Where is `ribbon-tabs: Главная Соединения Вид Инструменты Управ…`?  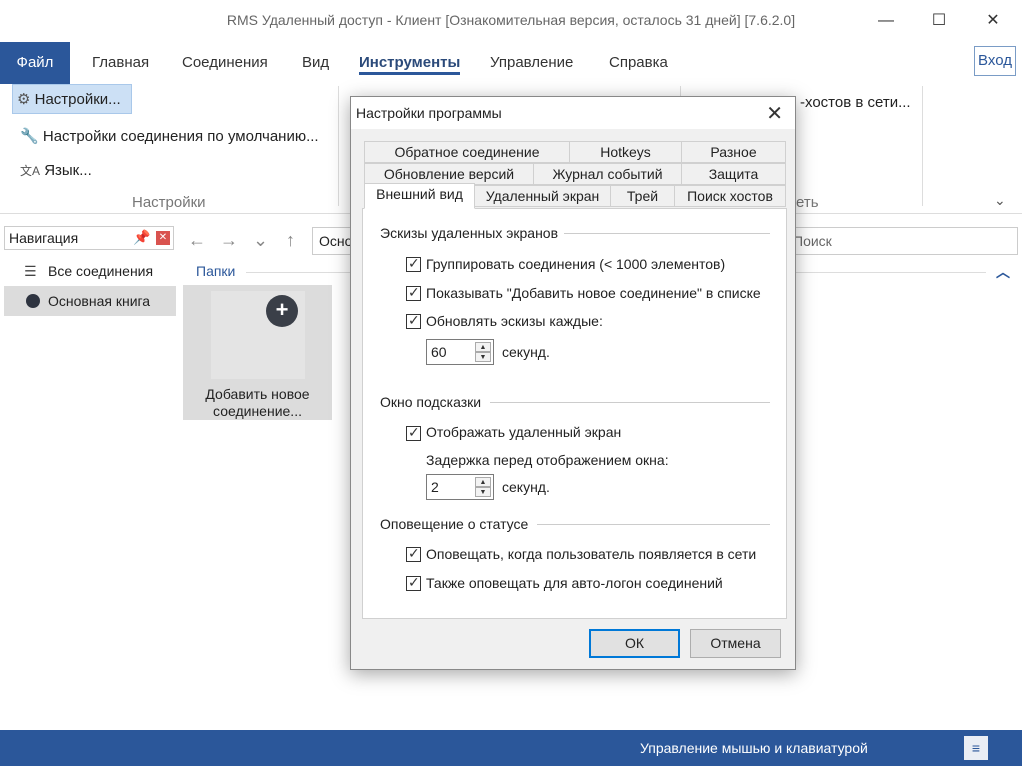 ribbon-tabs: Главная Соединения Вид Инструменты Управ… is located at coordinates (511, 63).